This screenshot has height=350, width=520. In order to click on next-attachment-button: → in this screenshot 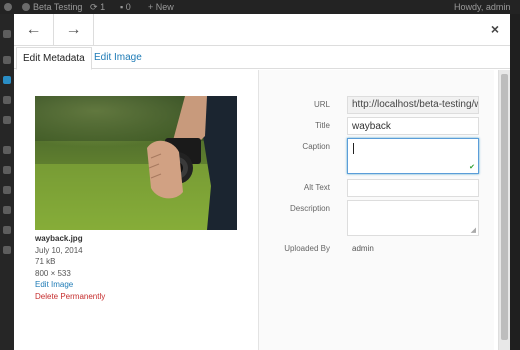, I will do `click(74, 30)`.